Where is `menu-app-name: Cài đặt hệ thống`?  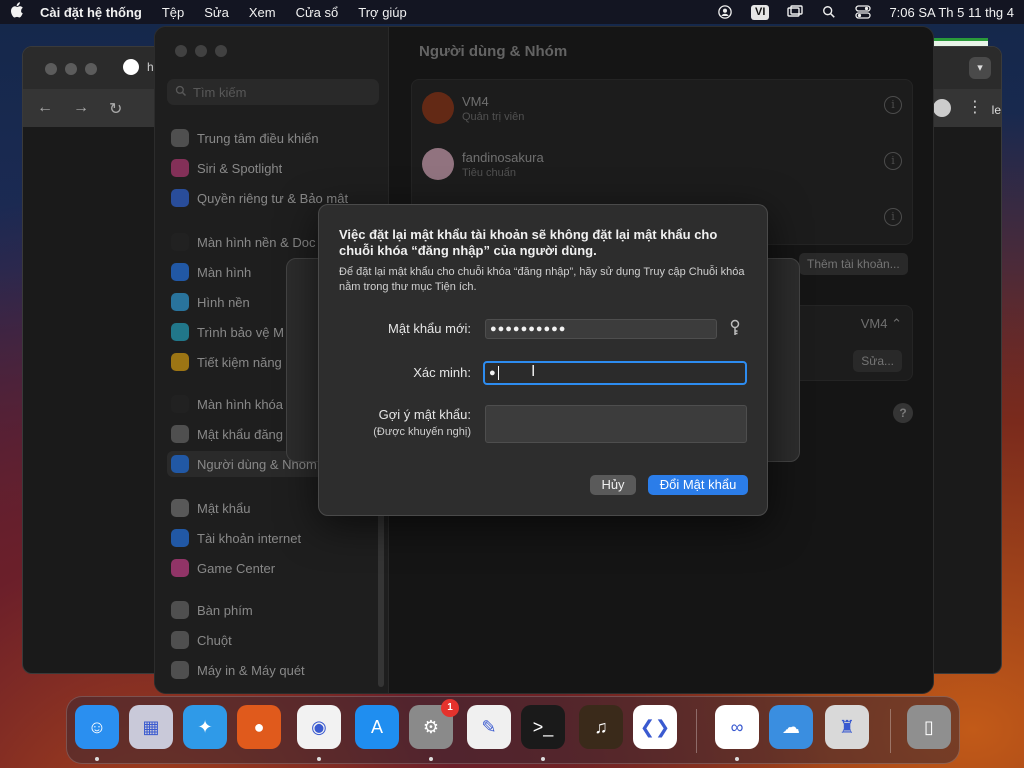 menu-app-name: Cài đặt hệ thống is located at coordinates (91, 12).